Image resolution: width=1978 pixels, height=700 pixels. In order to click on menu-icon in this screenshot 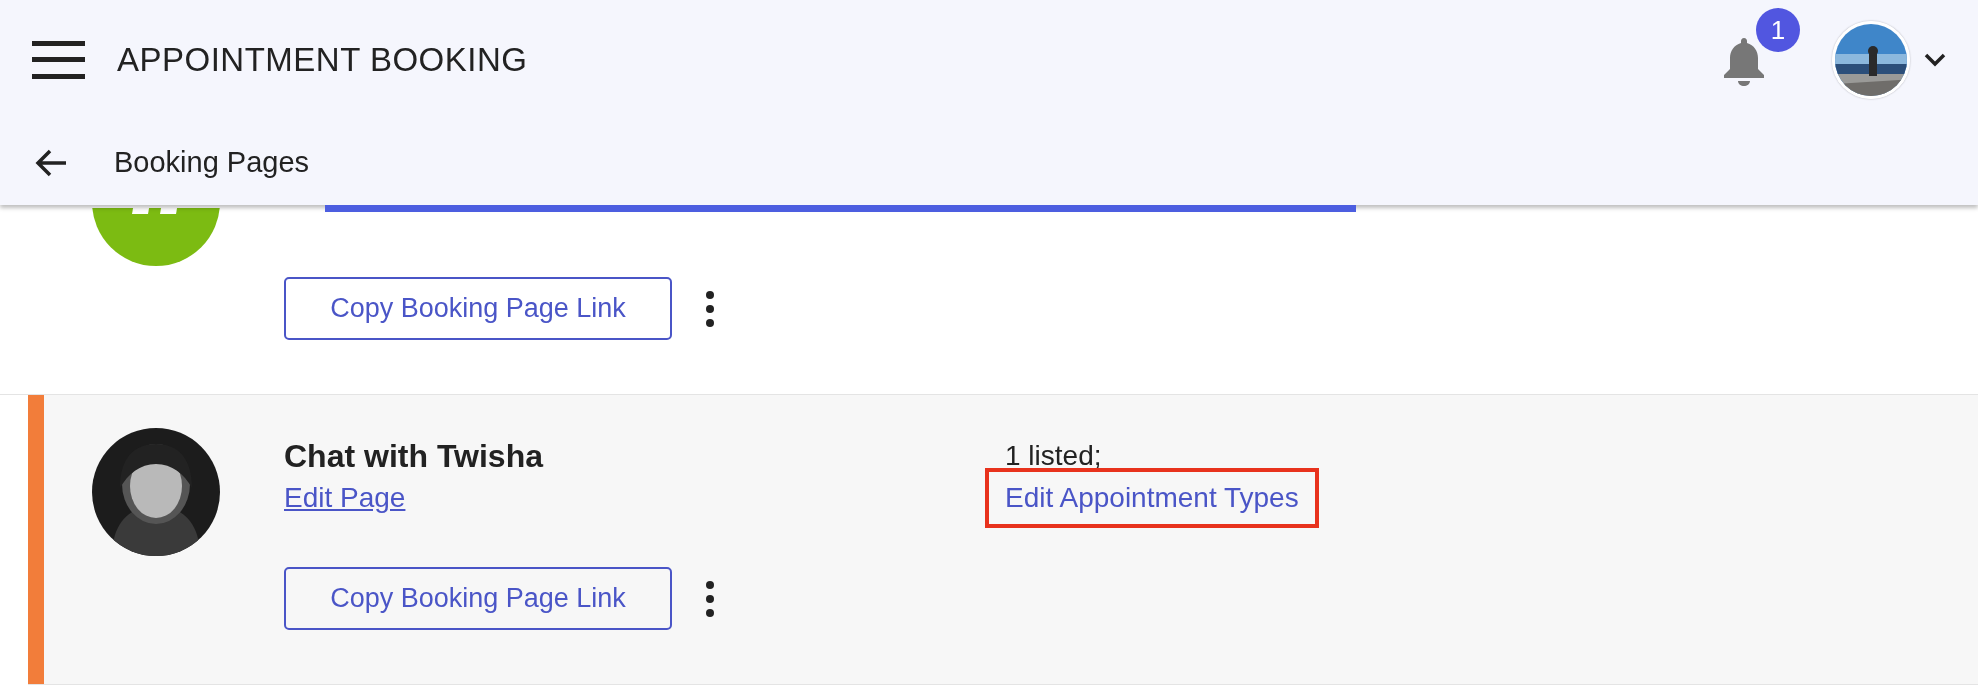, I will do `click(58, 60)`.